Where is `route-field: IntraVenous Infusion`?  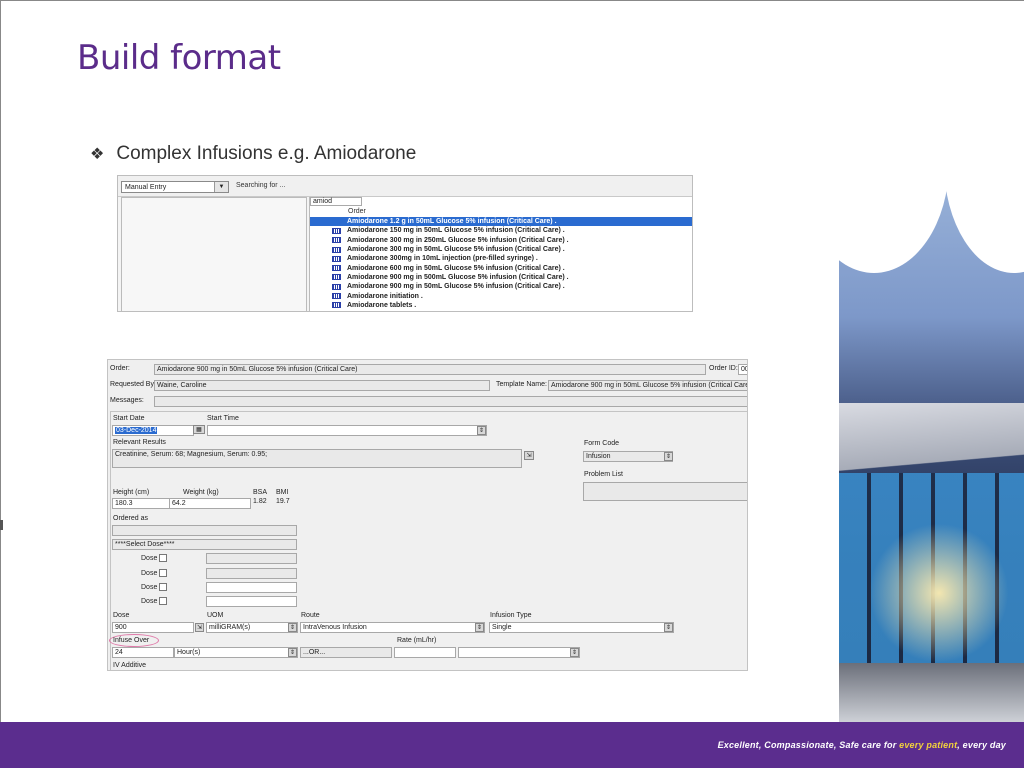
route-field: IntraVenous Infusion is located at coordinates (392, 627).